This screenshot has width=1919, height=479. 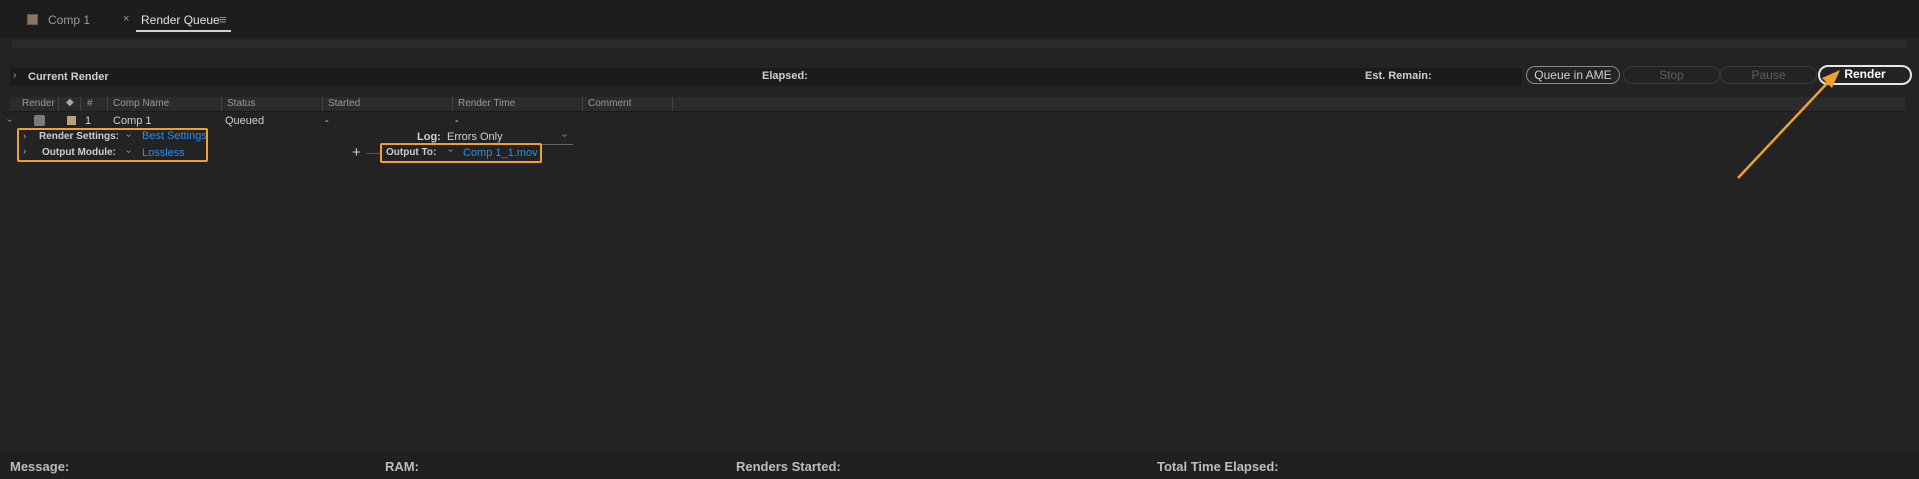 I want to click on item-render-time: -, so click(x=457, y=121).